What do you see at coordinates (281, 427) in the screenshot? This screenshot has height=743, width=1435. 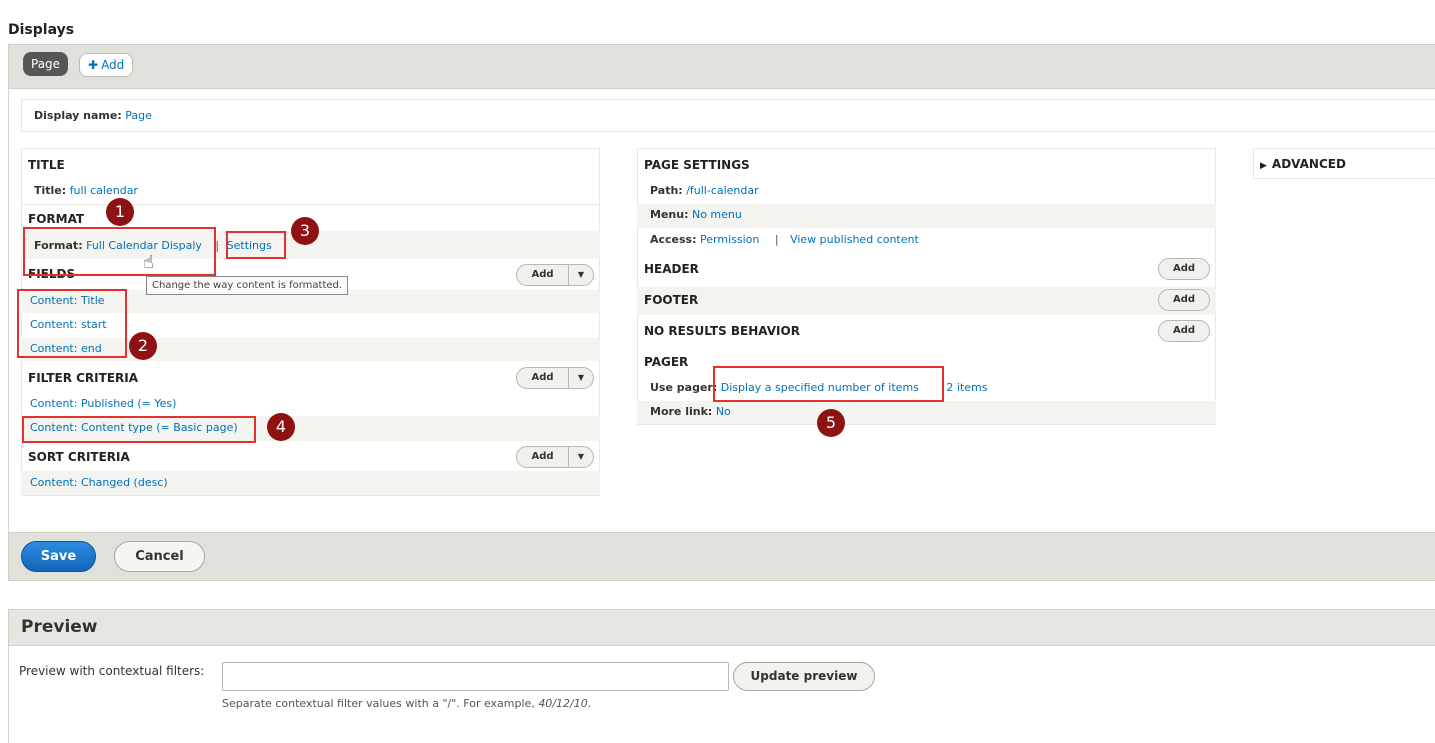 I see `annotation-marker-4: 4` at bounding box center [281, 427].